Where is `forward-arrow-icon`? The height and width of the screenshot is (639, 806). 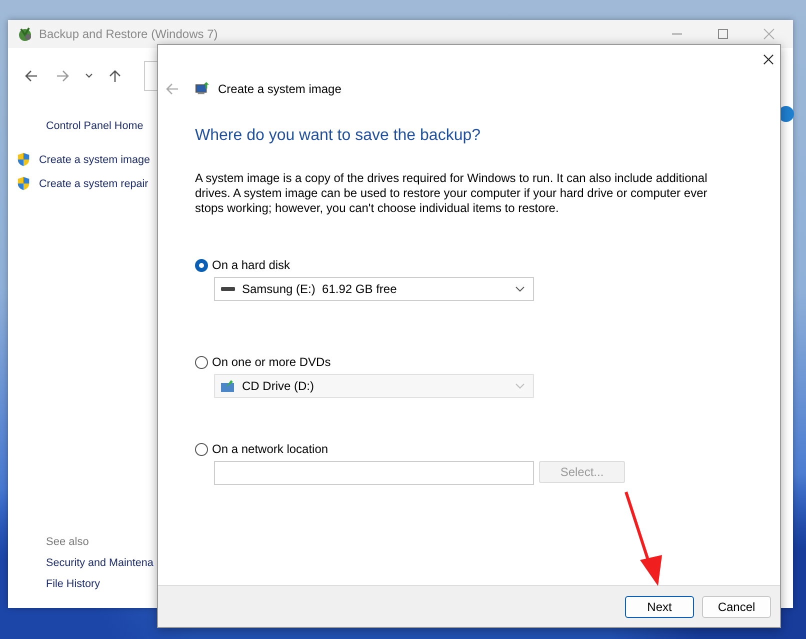
forward-arrow-icon is located at coordinates (63, 76).